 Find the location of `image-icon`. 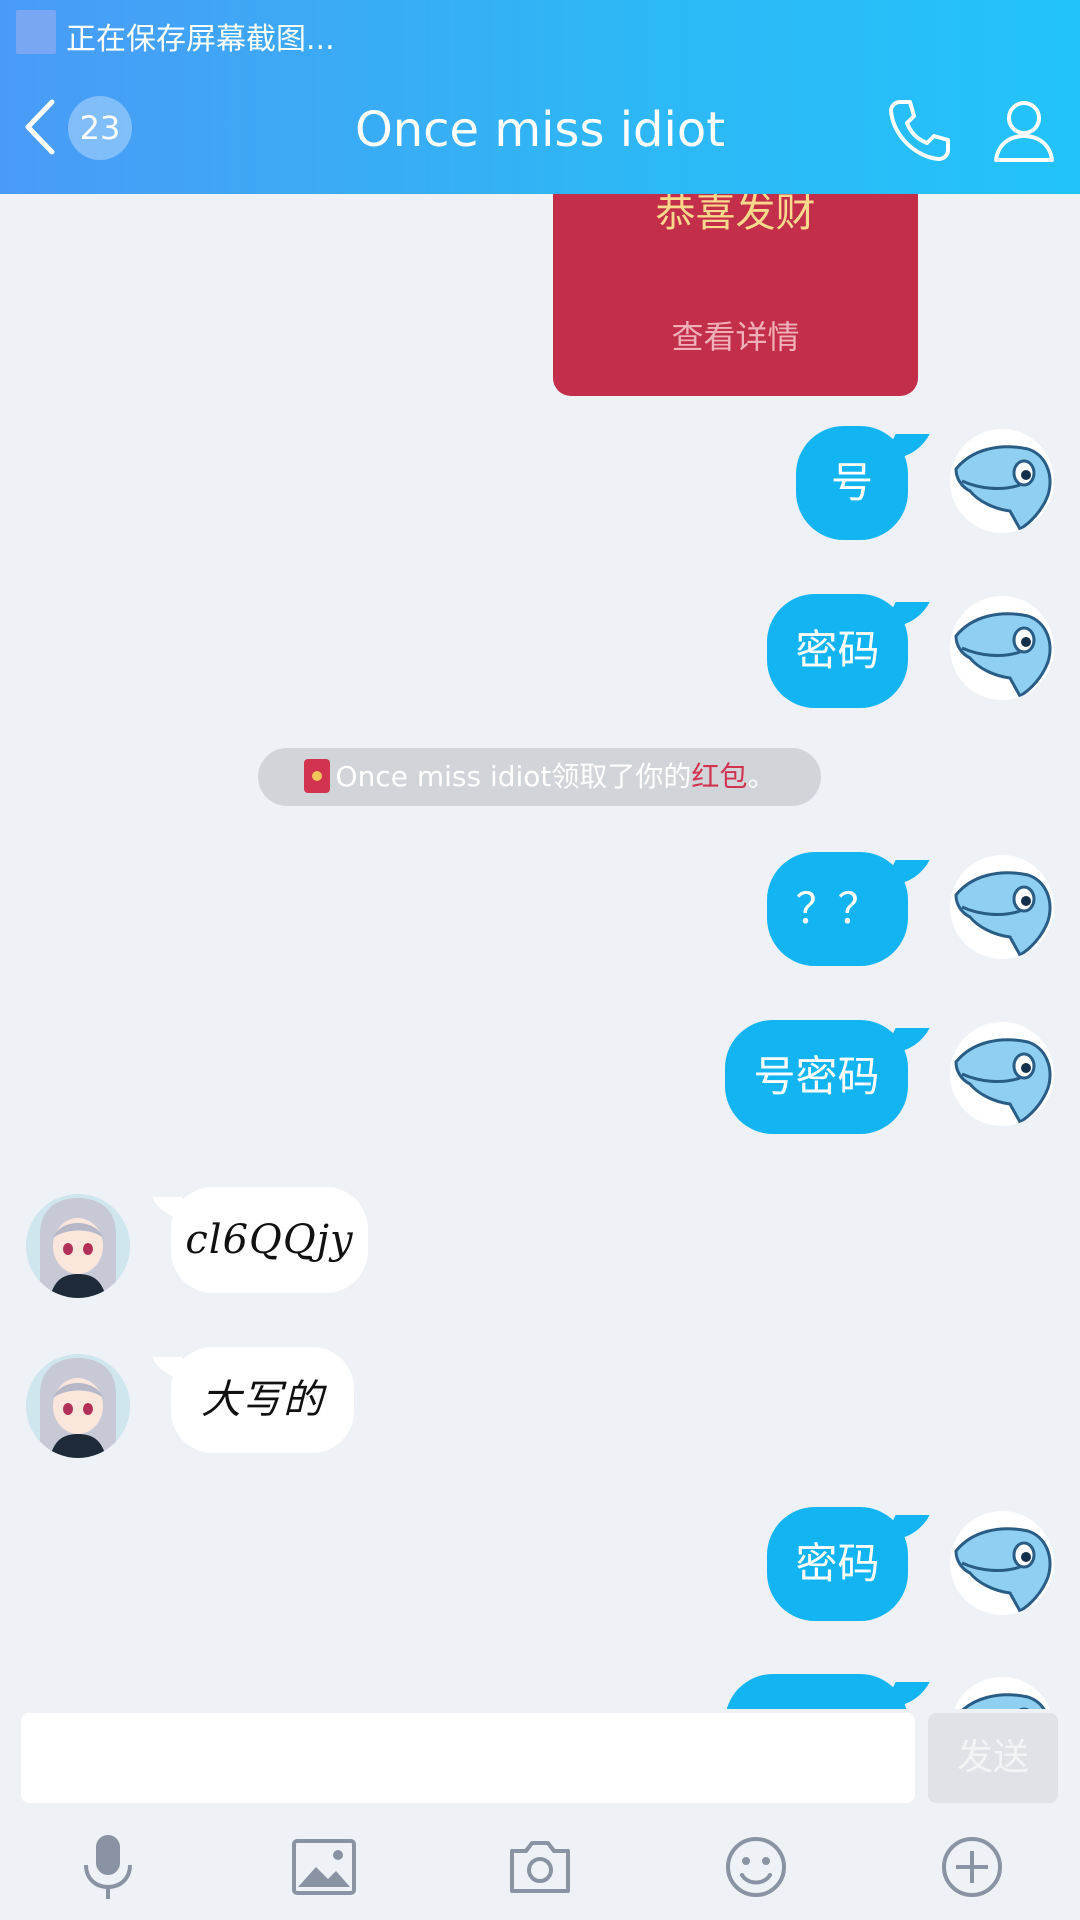

image-icon is located at coordinates (324, 1867).